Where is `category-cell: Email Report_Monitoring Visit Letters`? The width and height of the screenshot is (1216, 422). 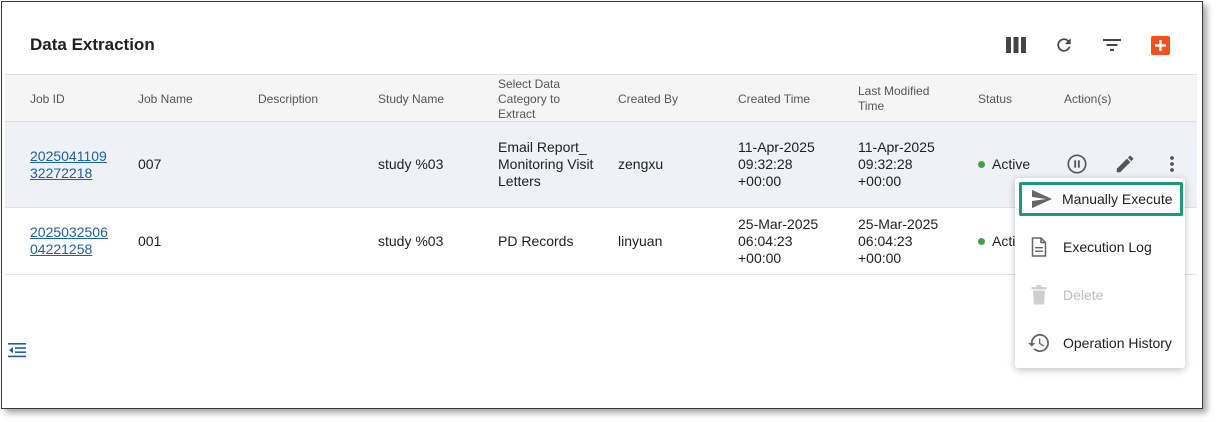
category-cell: Email Report_Monitoring Visit Letters is located at coordinates (546, 164).